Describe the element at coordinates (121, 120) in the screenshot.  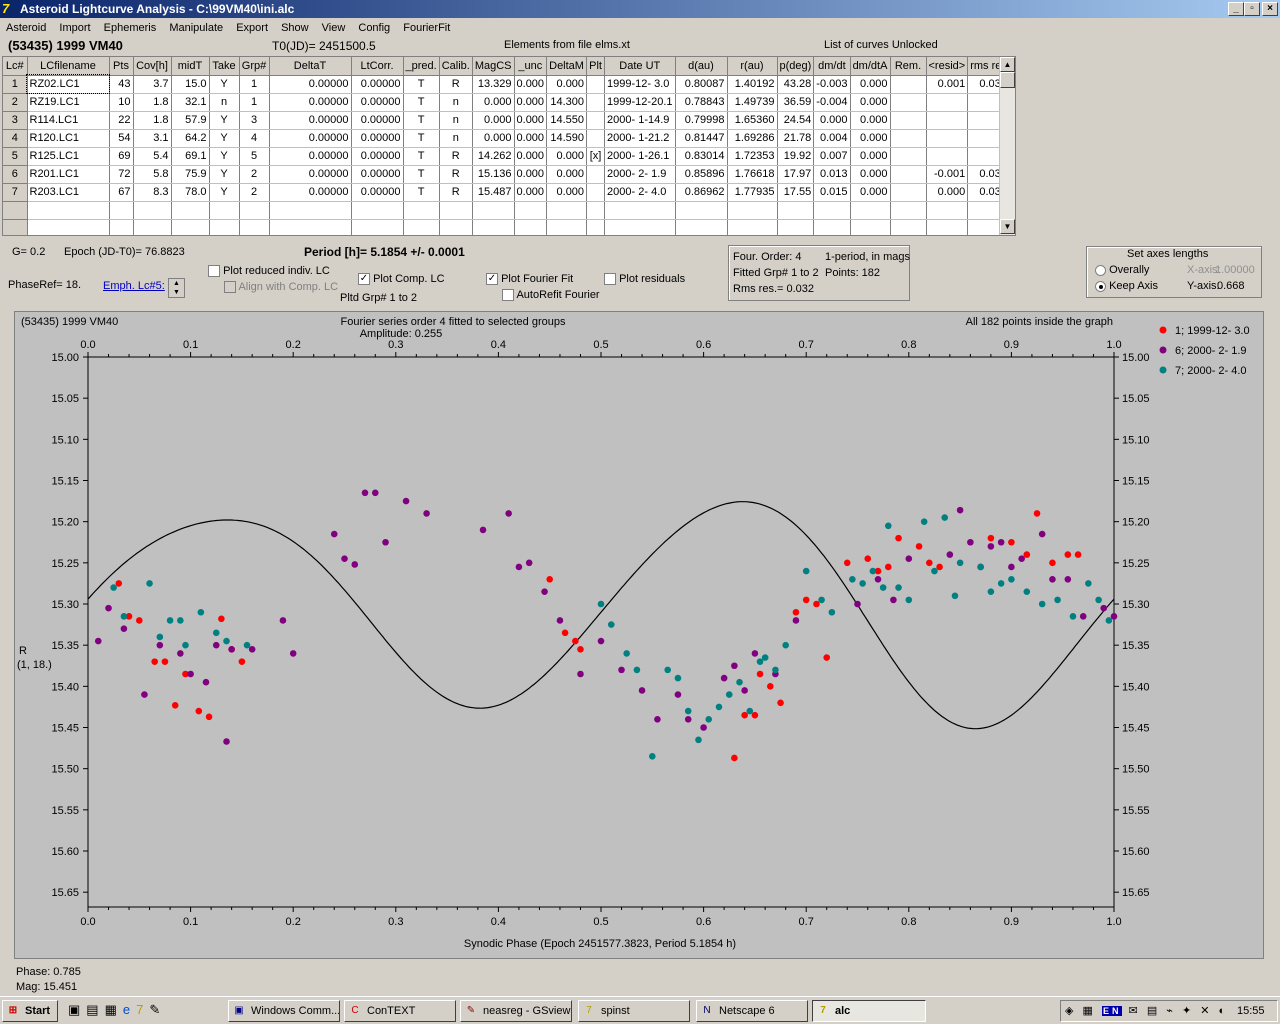
I see `table-cell: 22` at that location.